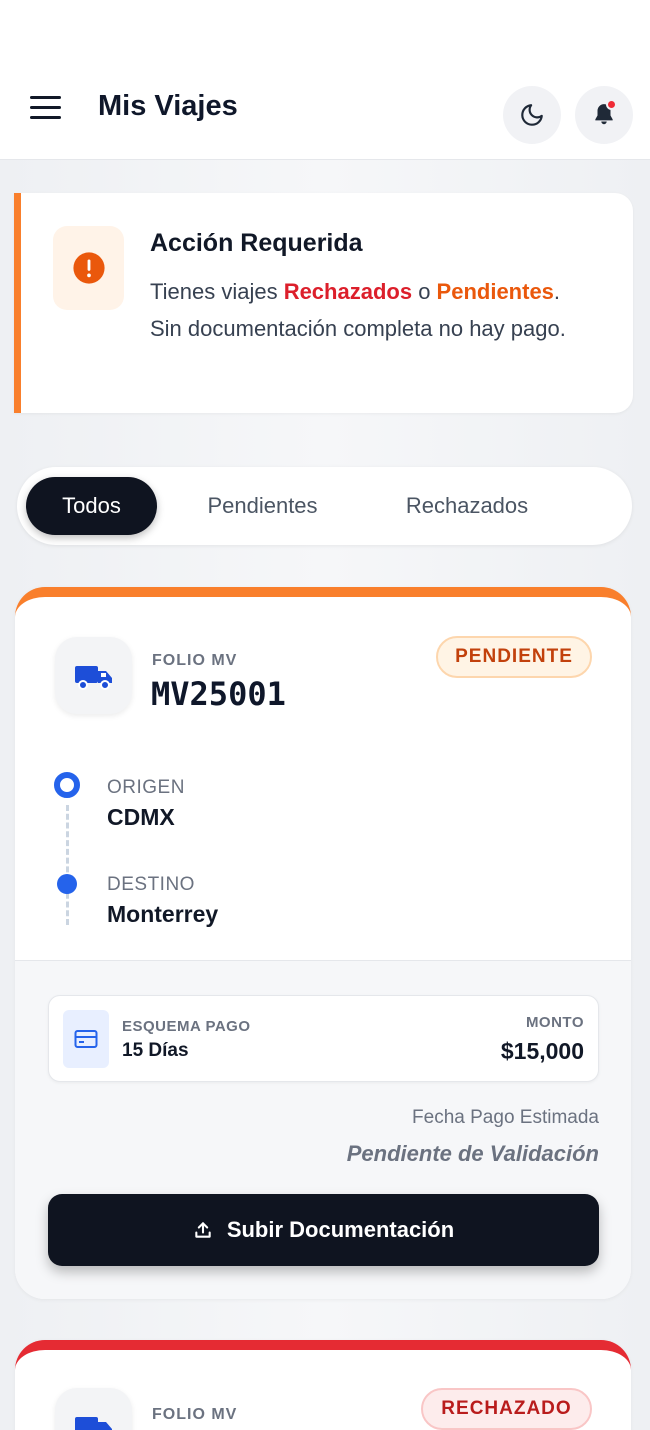 The height and width of the screenshot is (1430, 650). I want to click on alert-rejected-word: Rechazados, so click(348, 291).